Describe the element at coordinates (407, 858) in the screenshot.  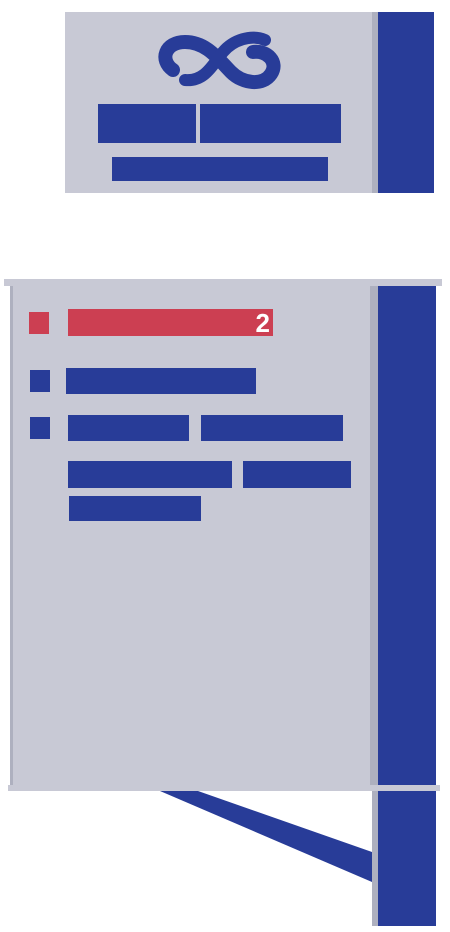
I see `lower-post` at that location.